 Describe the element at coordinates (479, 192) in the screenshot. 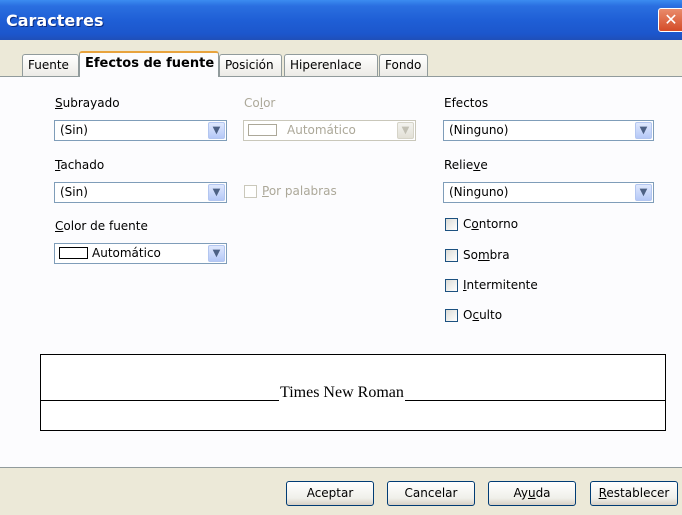

I see `relief-value: (Ninguno)` at that location.